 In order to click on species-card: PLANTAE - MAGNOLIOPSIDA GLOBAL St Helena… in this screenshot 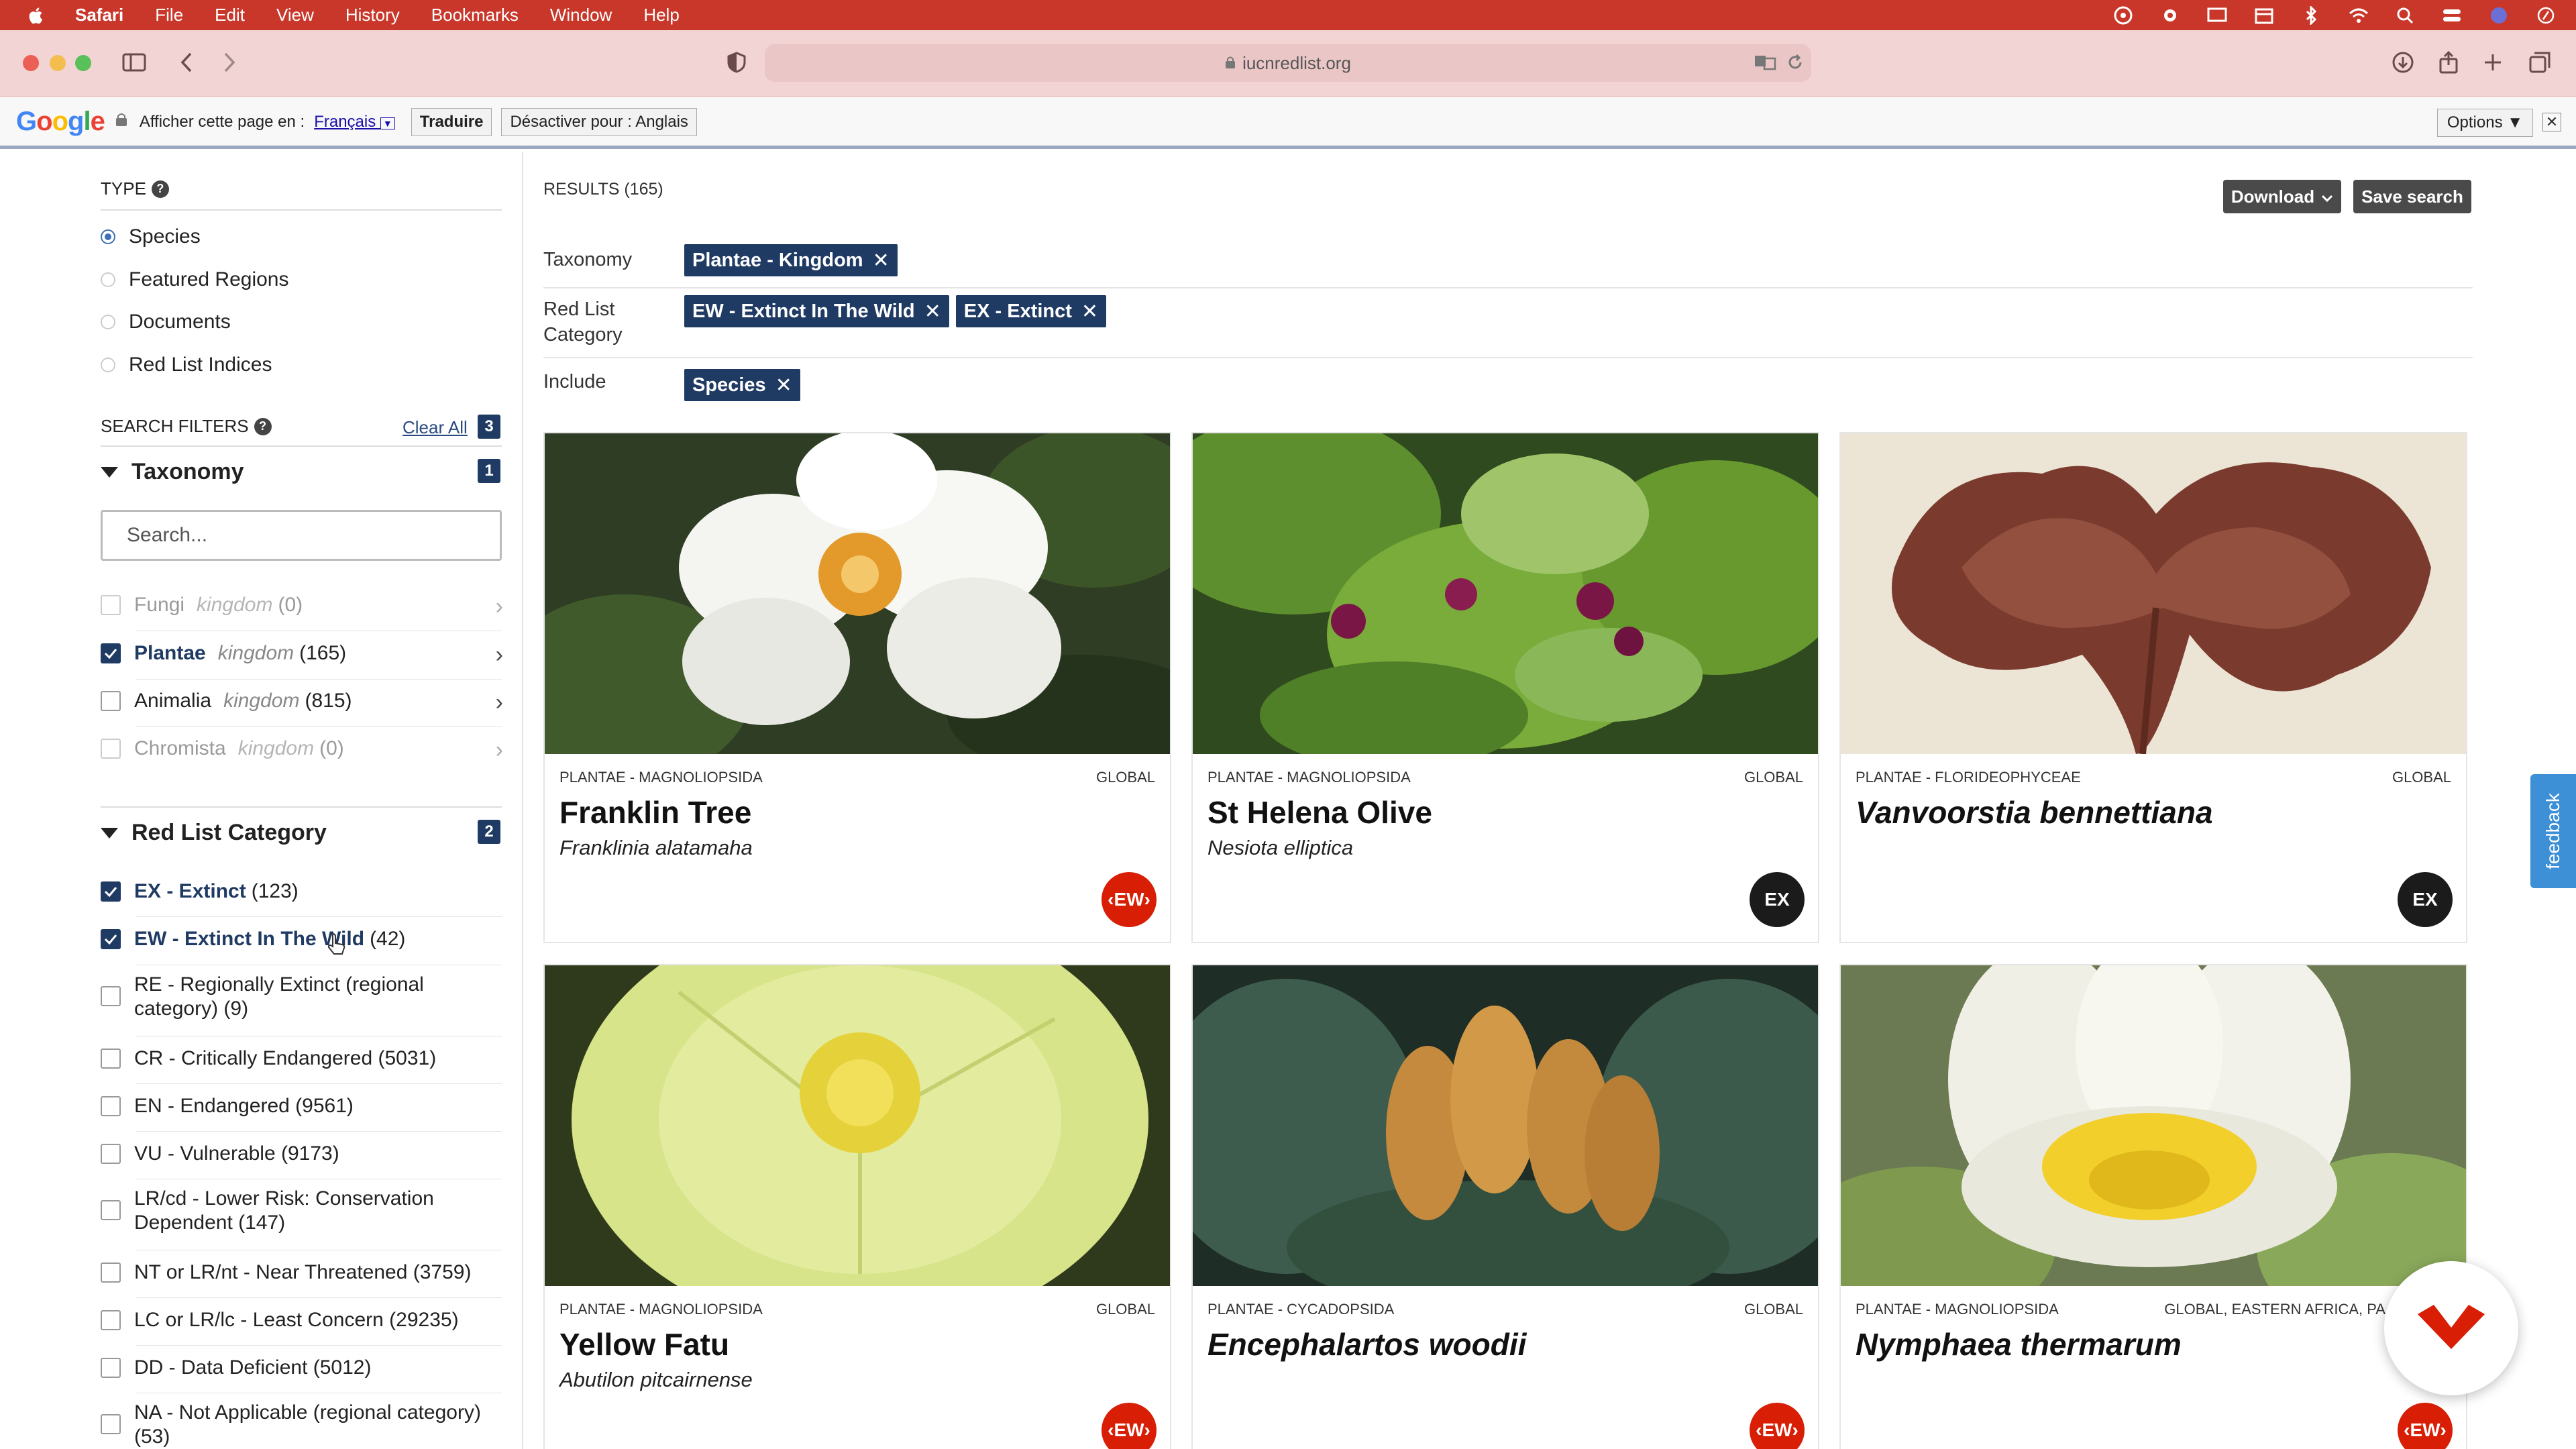, I will do `click(1505, 687)`.